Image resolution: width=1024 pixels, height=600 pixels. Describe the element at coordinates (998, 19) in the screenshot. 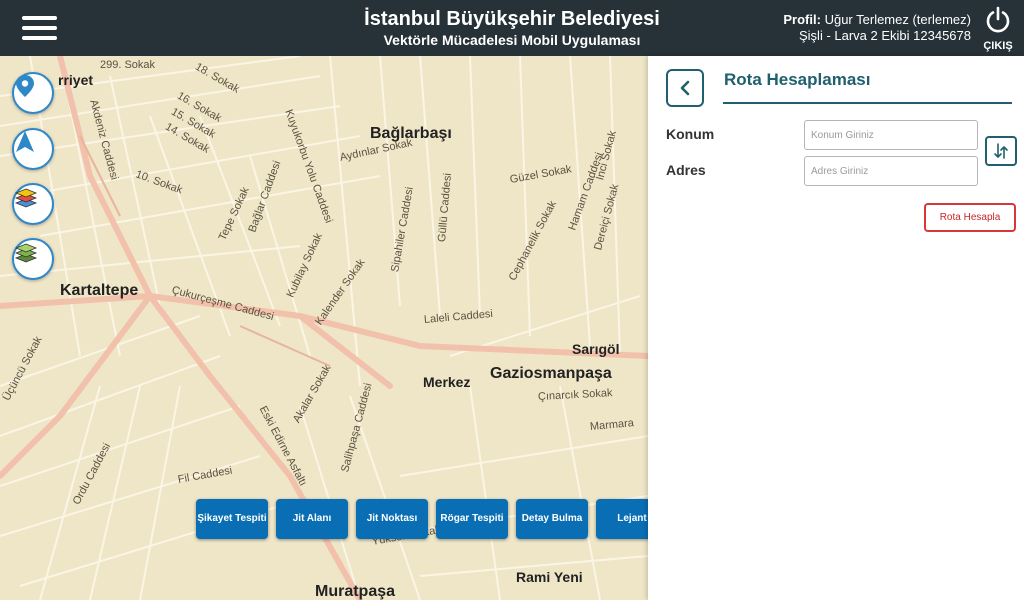

I see `power-icon` at that location.